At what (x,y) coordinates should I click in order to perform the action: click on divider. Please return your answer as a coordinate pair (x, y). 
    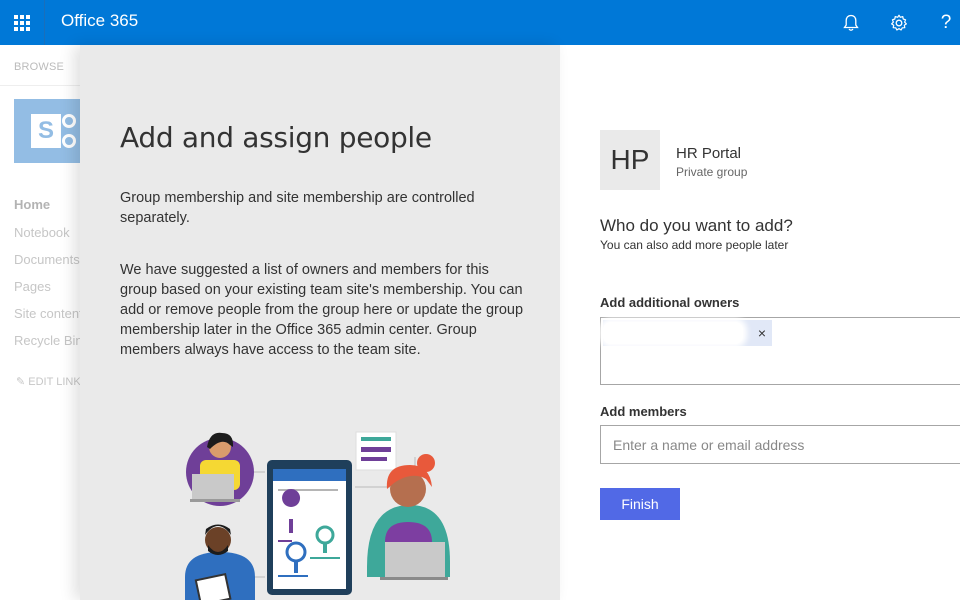
    Looking at the image, I should click on (40, 85).